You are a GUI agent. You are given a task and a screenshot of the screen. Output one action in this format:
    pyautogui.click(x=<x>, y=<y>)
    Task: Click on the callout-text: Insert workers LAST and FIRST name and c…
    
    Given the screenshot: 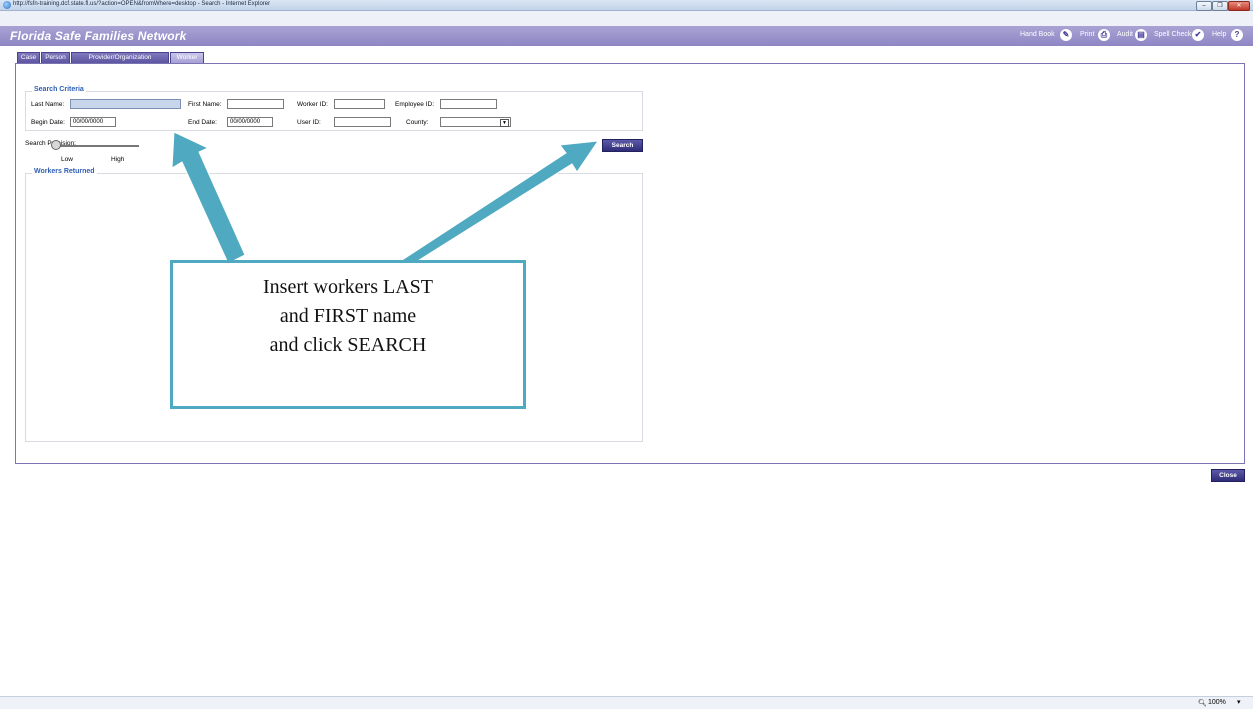 What is the action you would take?
    pyautogui.click(x=348, y=316)
    